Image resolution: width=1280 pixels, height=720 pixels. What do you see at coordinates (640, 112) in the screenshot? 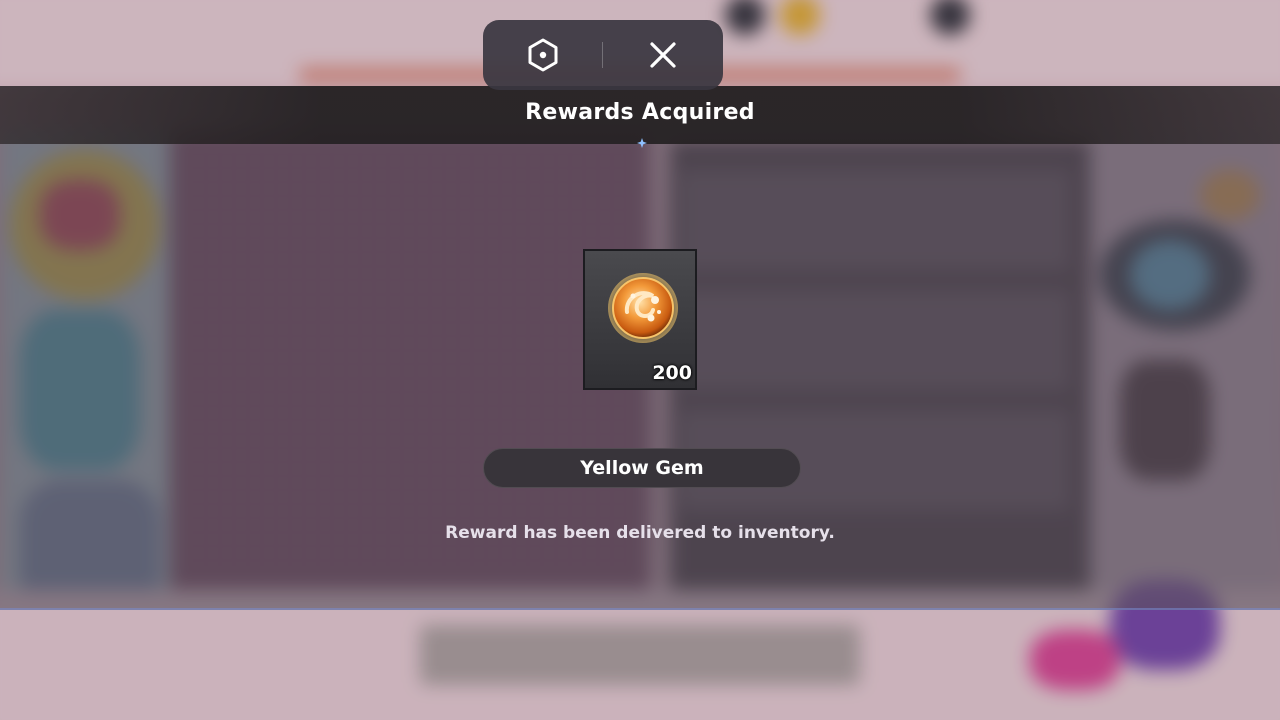
I see `rewards-title: Rewards Acquired` at bounding box center [640, 112].